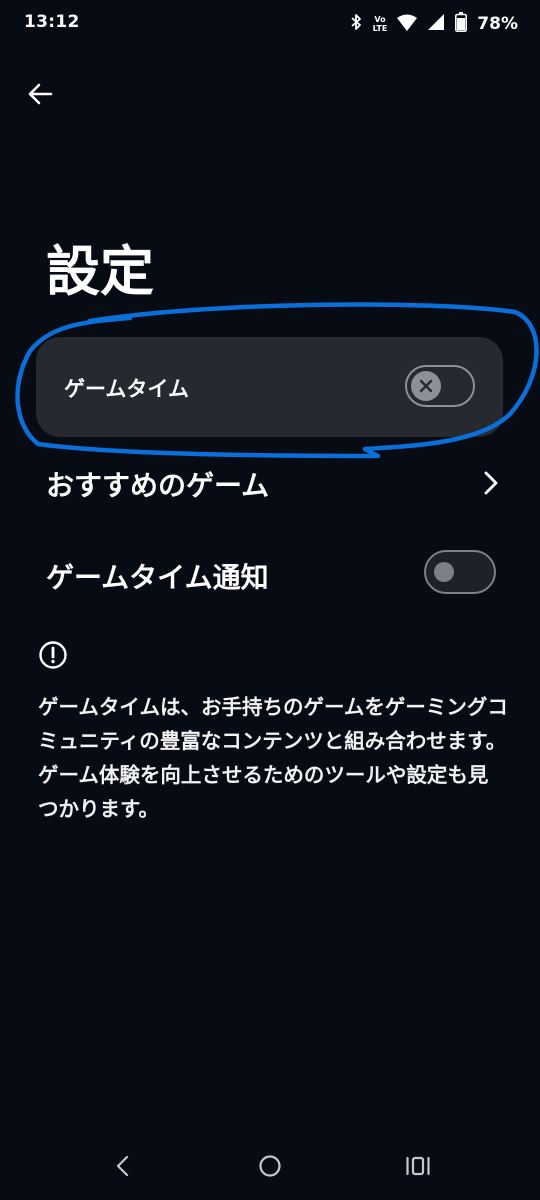 The width and height of the screenshot is (540, 1200). I want to click on page-title: 設定, so click(100, 271).